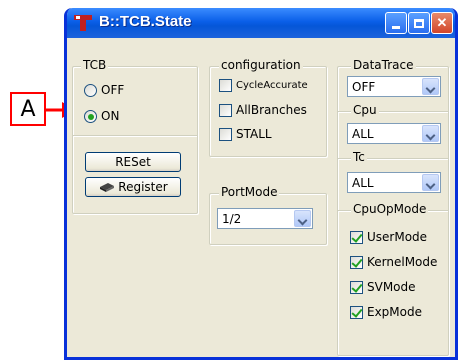 The height and width of the screenshot is (360, 468). I want to click on maximize-button, so click(419, 23).